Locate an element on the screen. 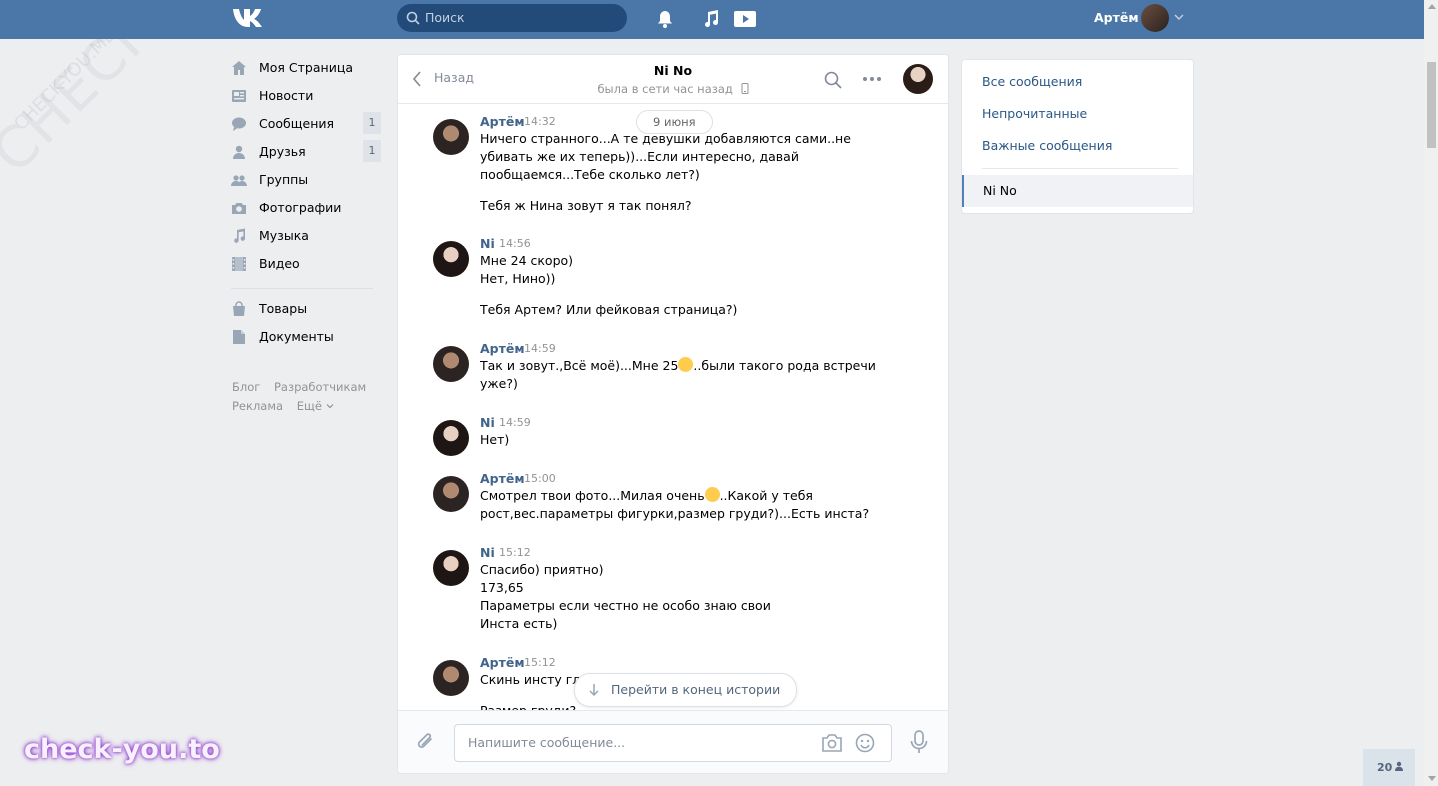  nav-item-video: Видео is located at coordinates (306, 268).